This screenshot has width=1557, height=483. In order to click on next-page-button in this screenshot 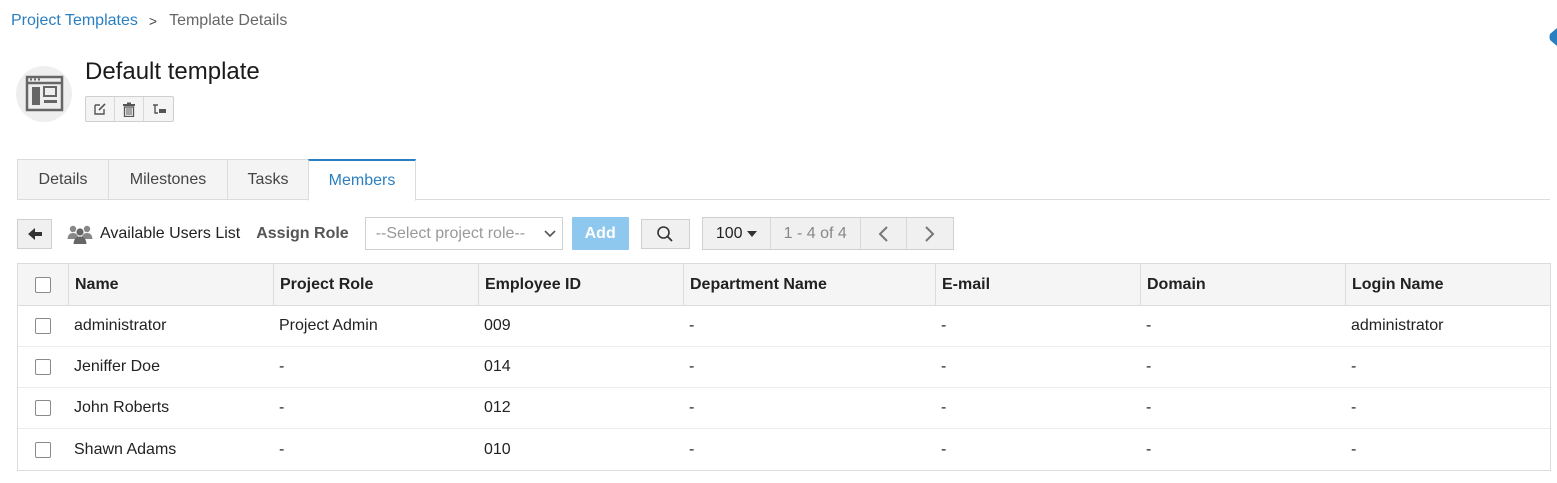, I will do `click(930, 233)`.